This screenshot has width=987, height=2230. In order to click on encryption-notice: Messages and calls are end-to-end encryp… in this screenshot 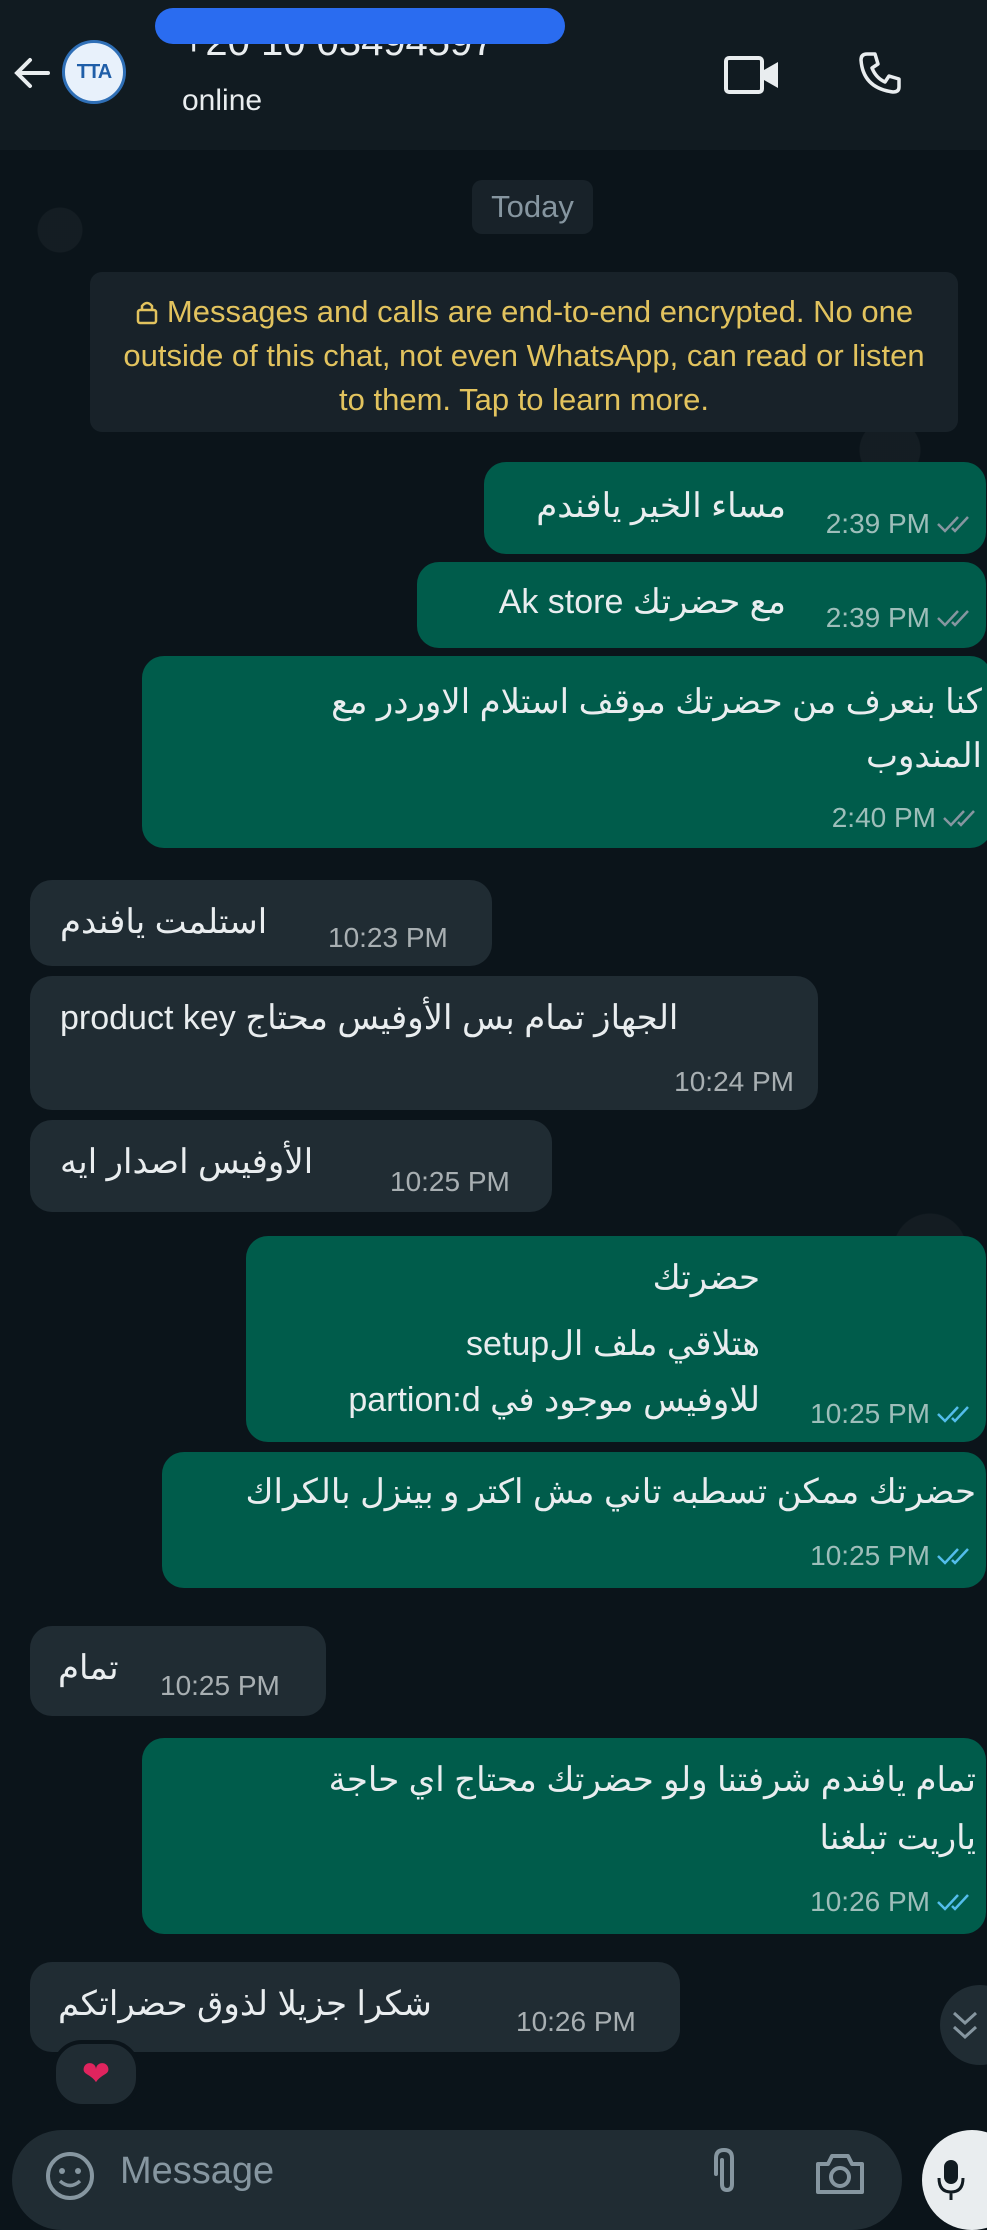, I will do `click(524, 352)`.